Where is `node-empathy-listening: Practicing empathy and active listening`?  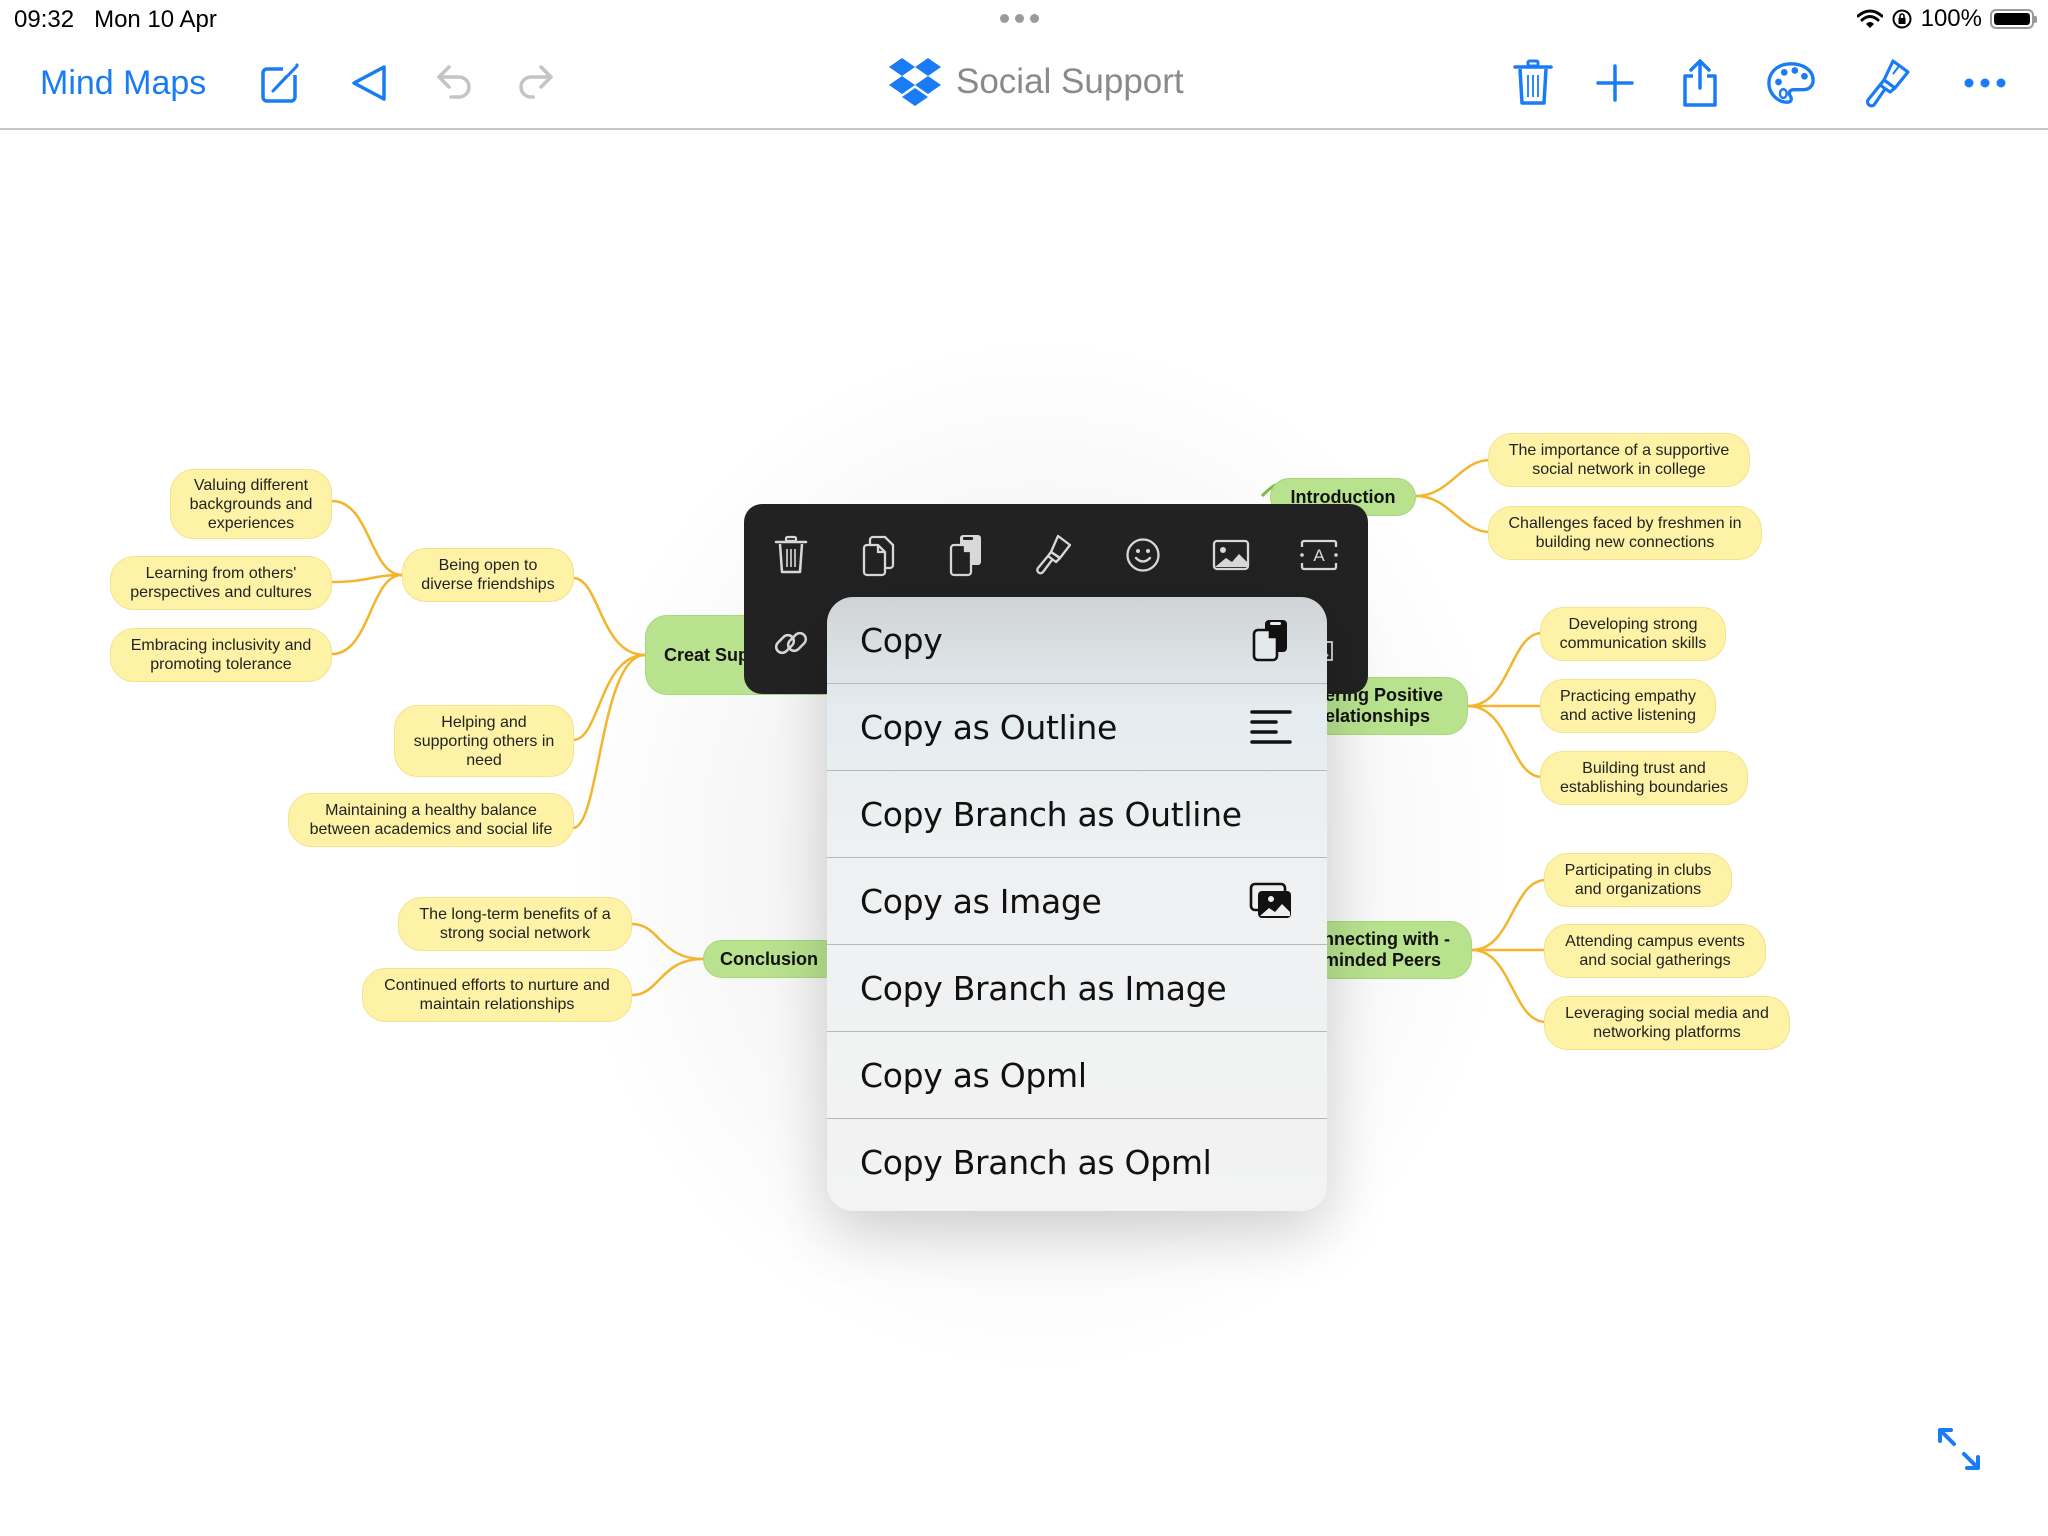
node-empathy-listening: Practicing empathy and active listening is located at coordinates (1628, 706).